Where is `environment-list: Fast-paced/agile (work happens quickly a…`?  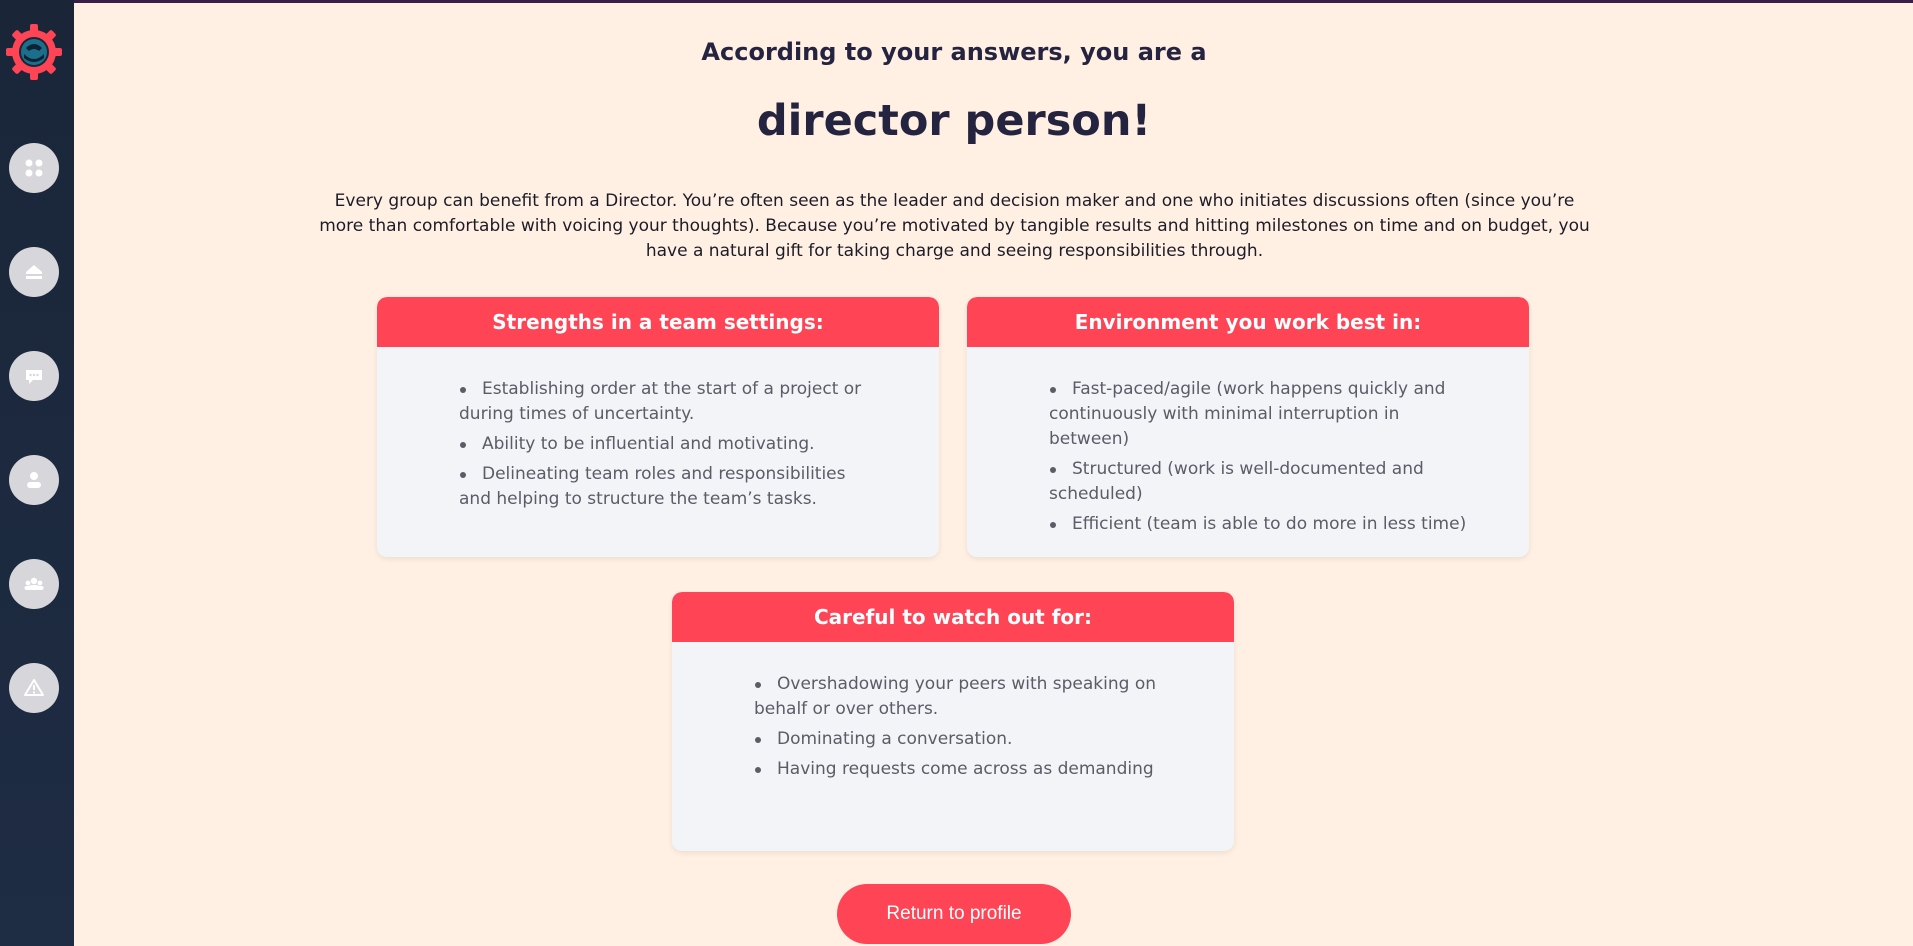 environment-list: Fast-paced/agile (work happens quickly a… is located at coordinates (1259, 459).